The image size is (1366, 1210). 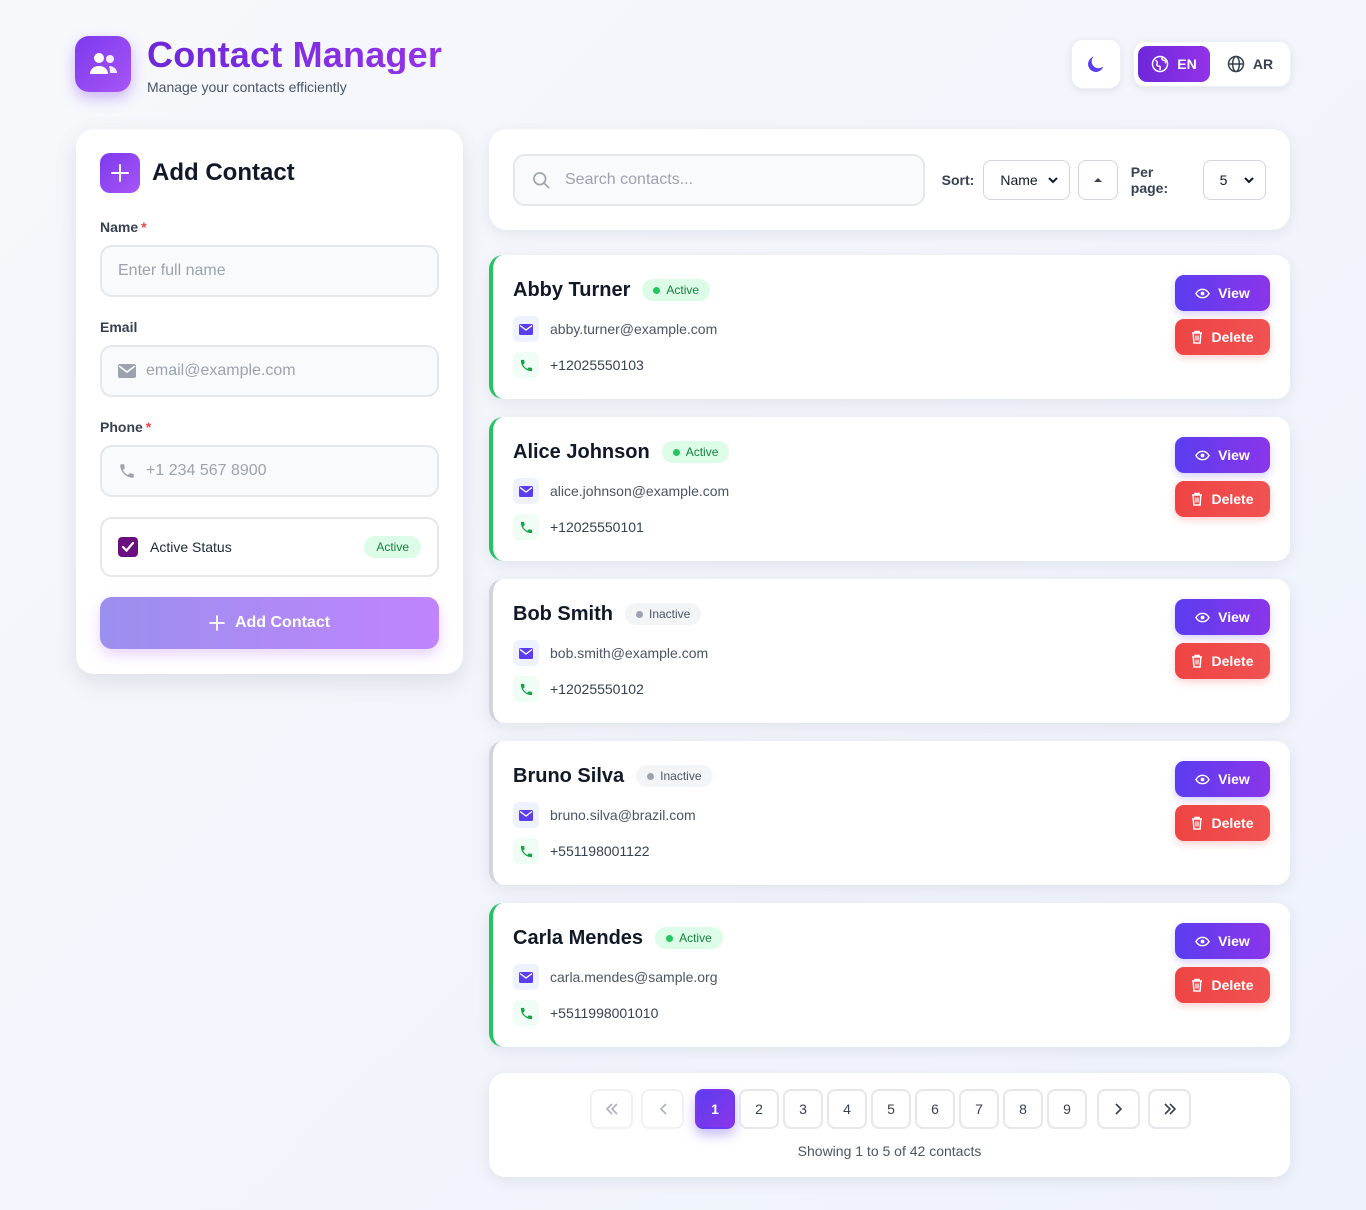 What do you see at coordinates (958, 179) in the screenshot?
I see `sort-label: Sort:` at bounding box center [958, 179].